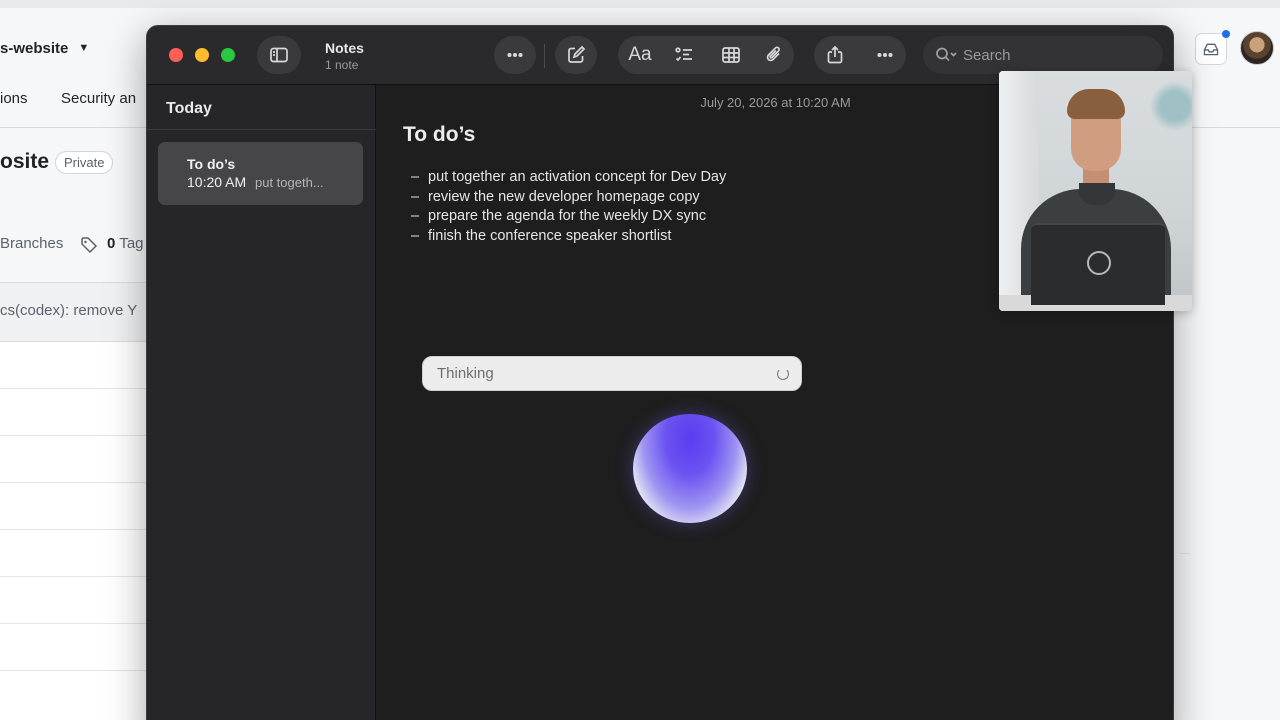 This screenshot has width=1280, height=720. Describe the element at coordinates (439, 135) in the screenshot. I see `note-title: To do’s` at that location.